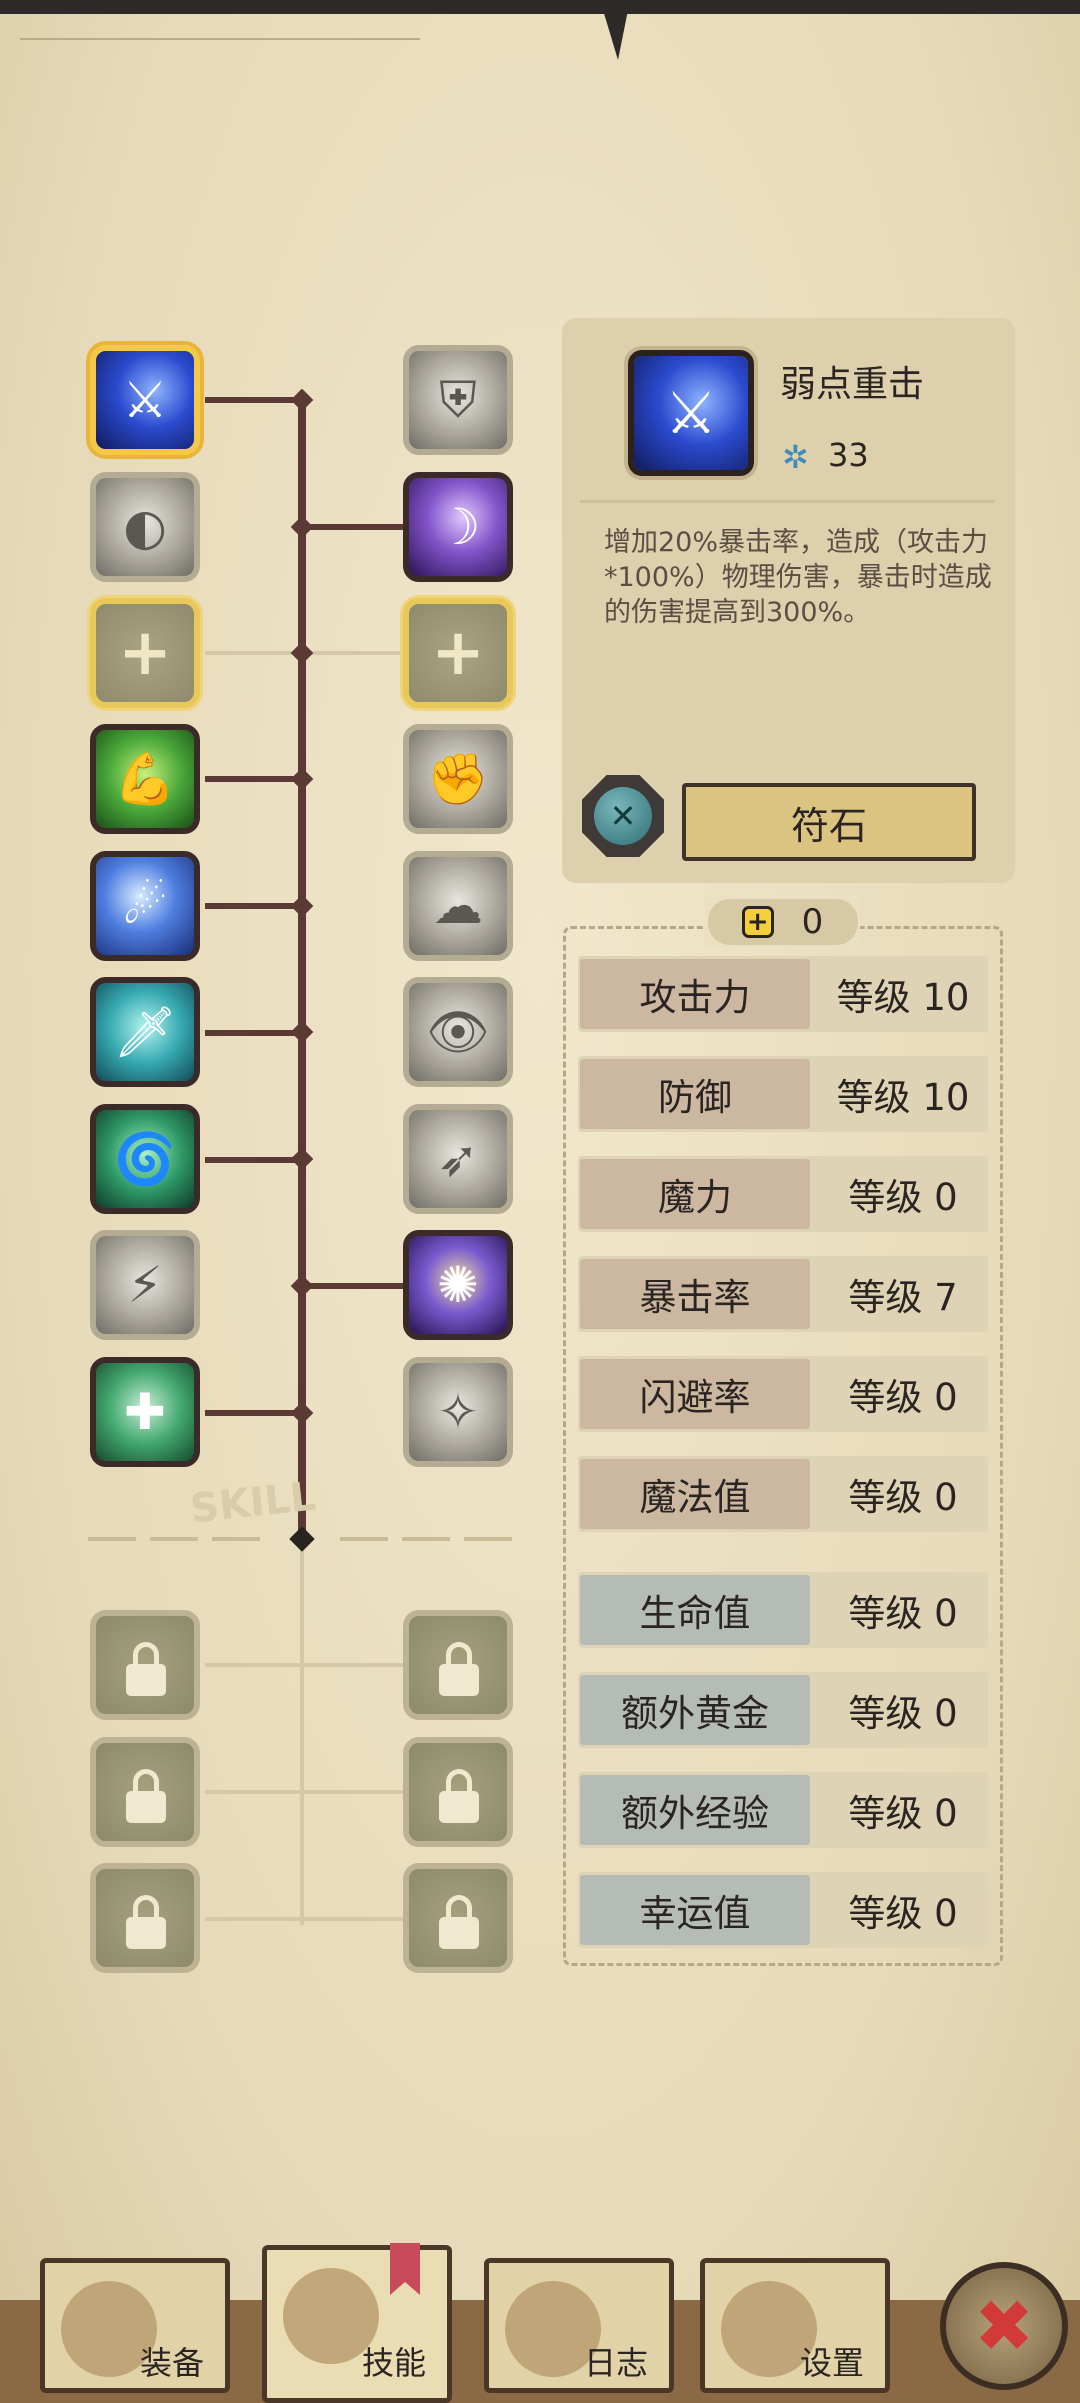 This screenshot has height=2403, width=1080. Describe the element at coordinates (695, 1710) in the screenshot. I see `stat-label: 额外黄金` at that location.